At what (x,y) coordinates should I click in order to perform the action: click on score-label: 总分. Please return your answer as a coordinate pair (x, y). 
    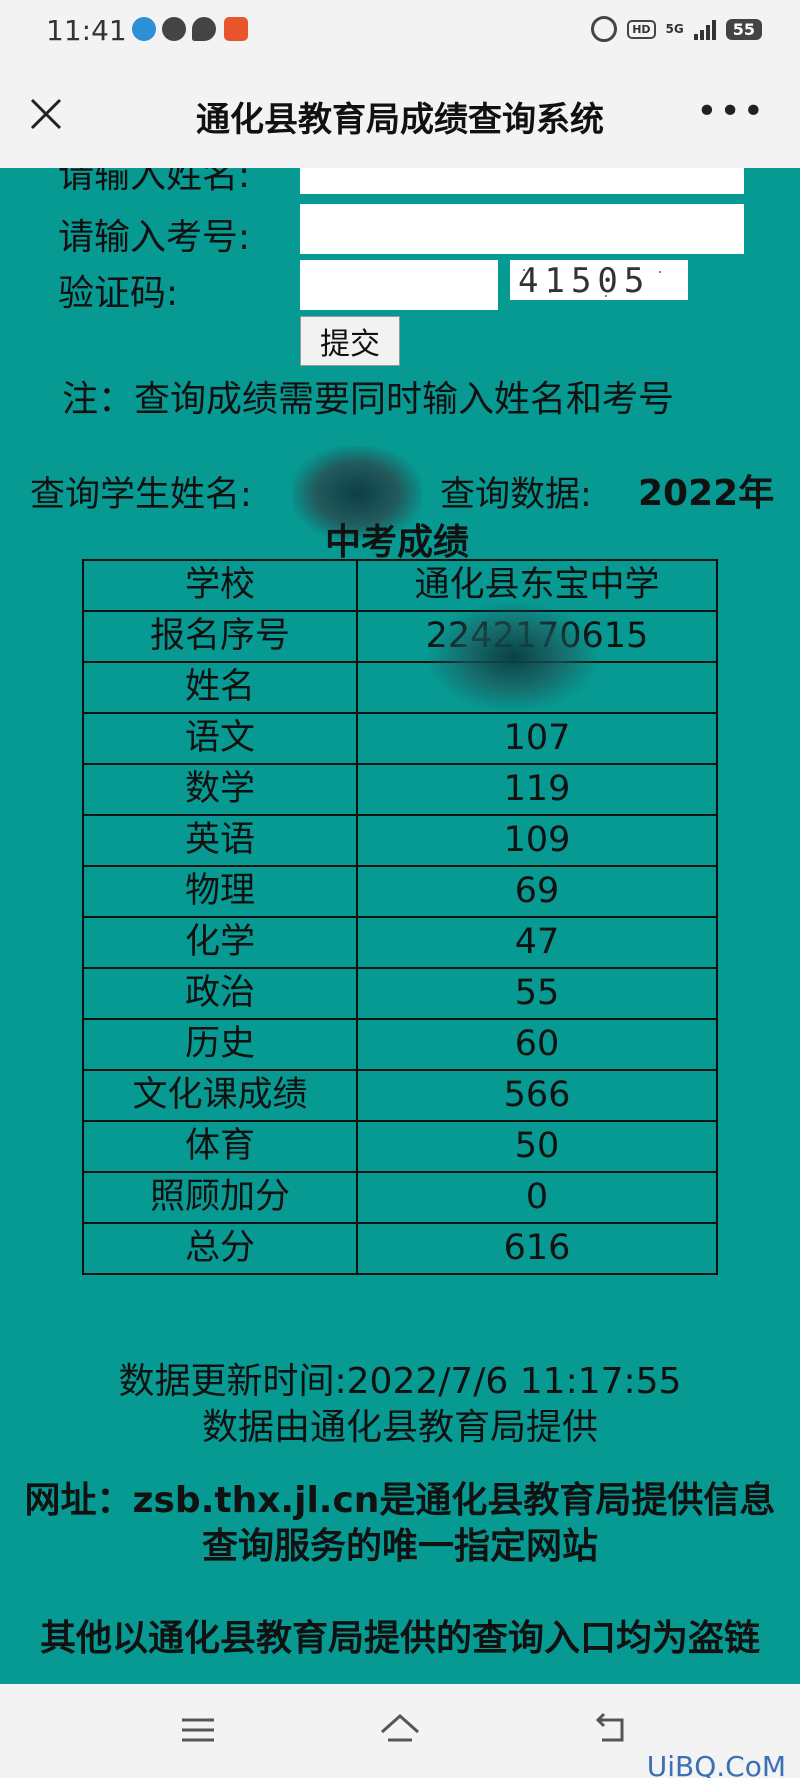
    Looking at the image, I should click on (220, 1248).